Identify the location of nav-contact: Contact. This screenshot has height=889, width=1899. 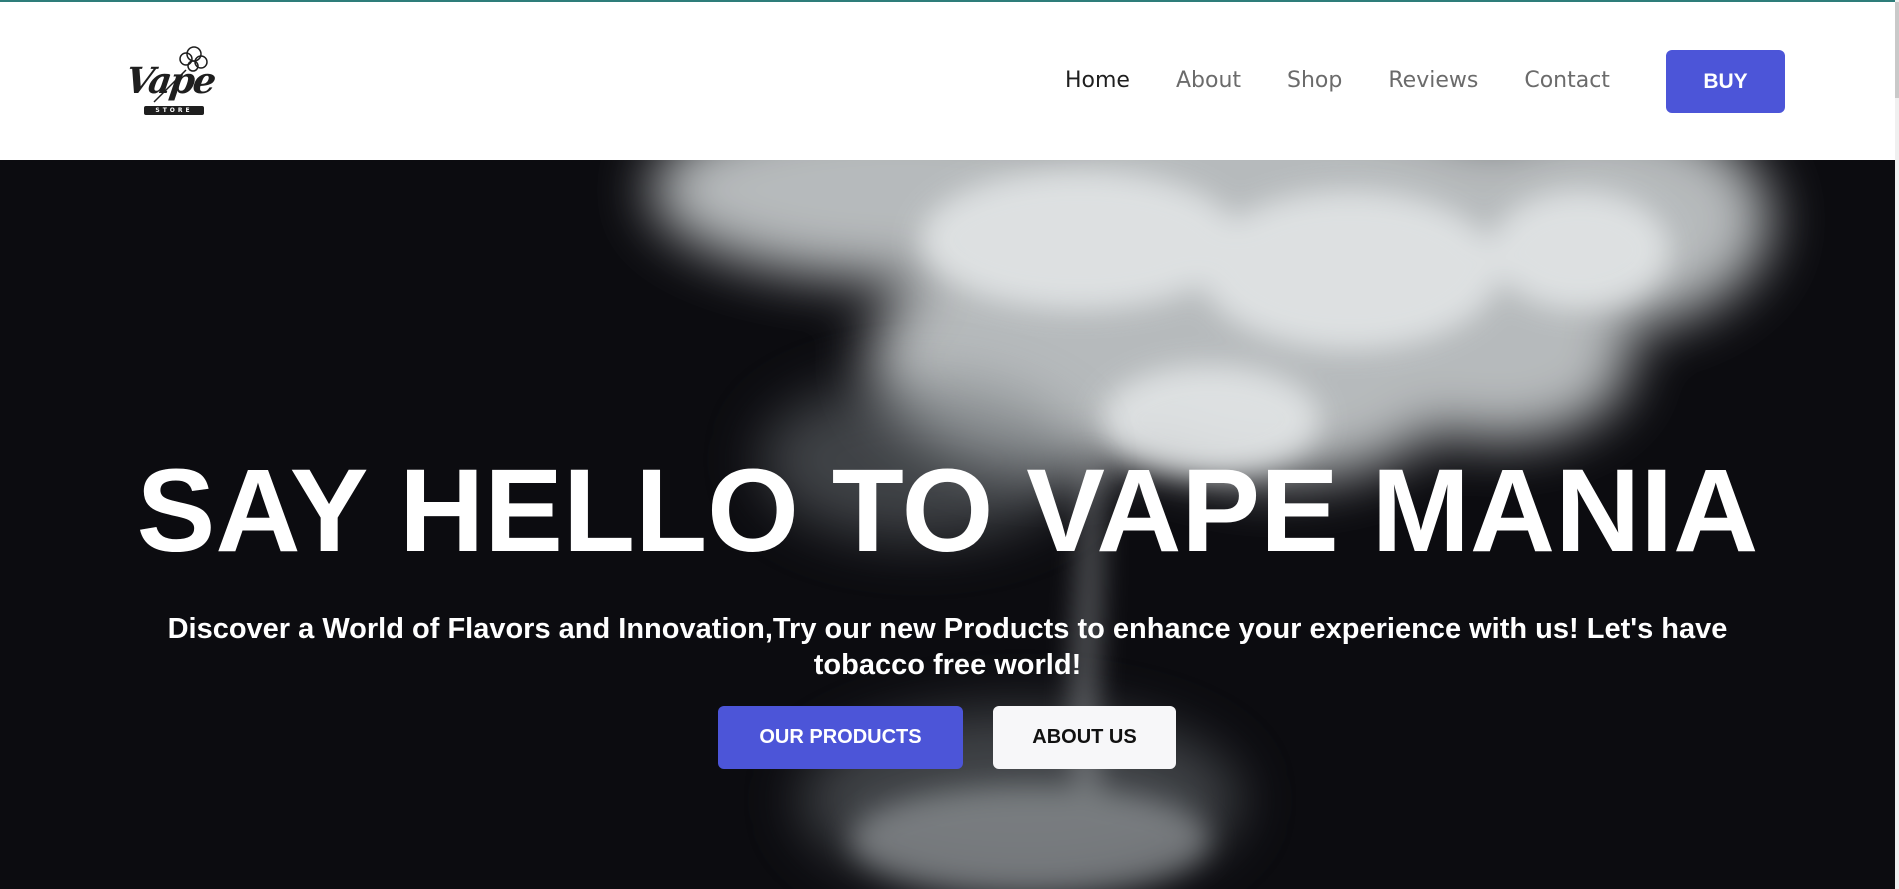
(1567, 80).